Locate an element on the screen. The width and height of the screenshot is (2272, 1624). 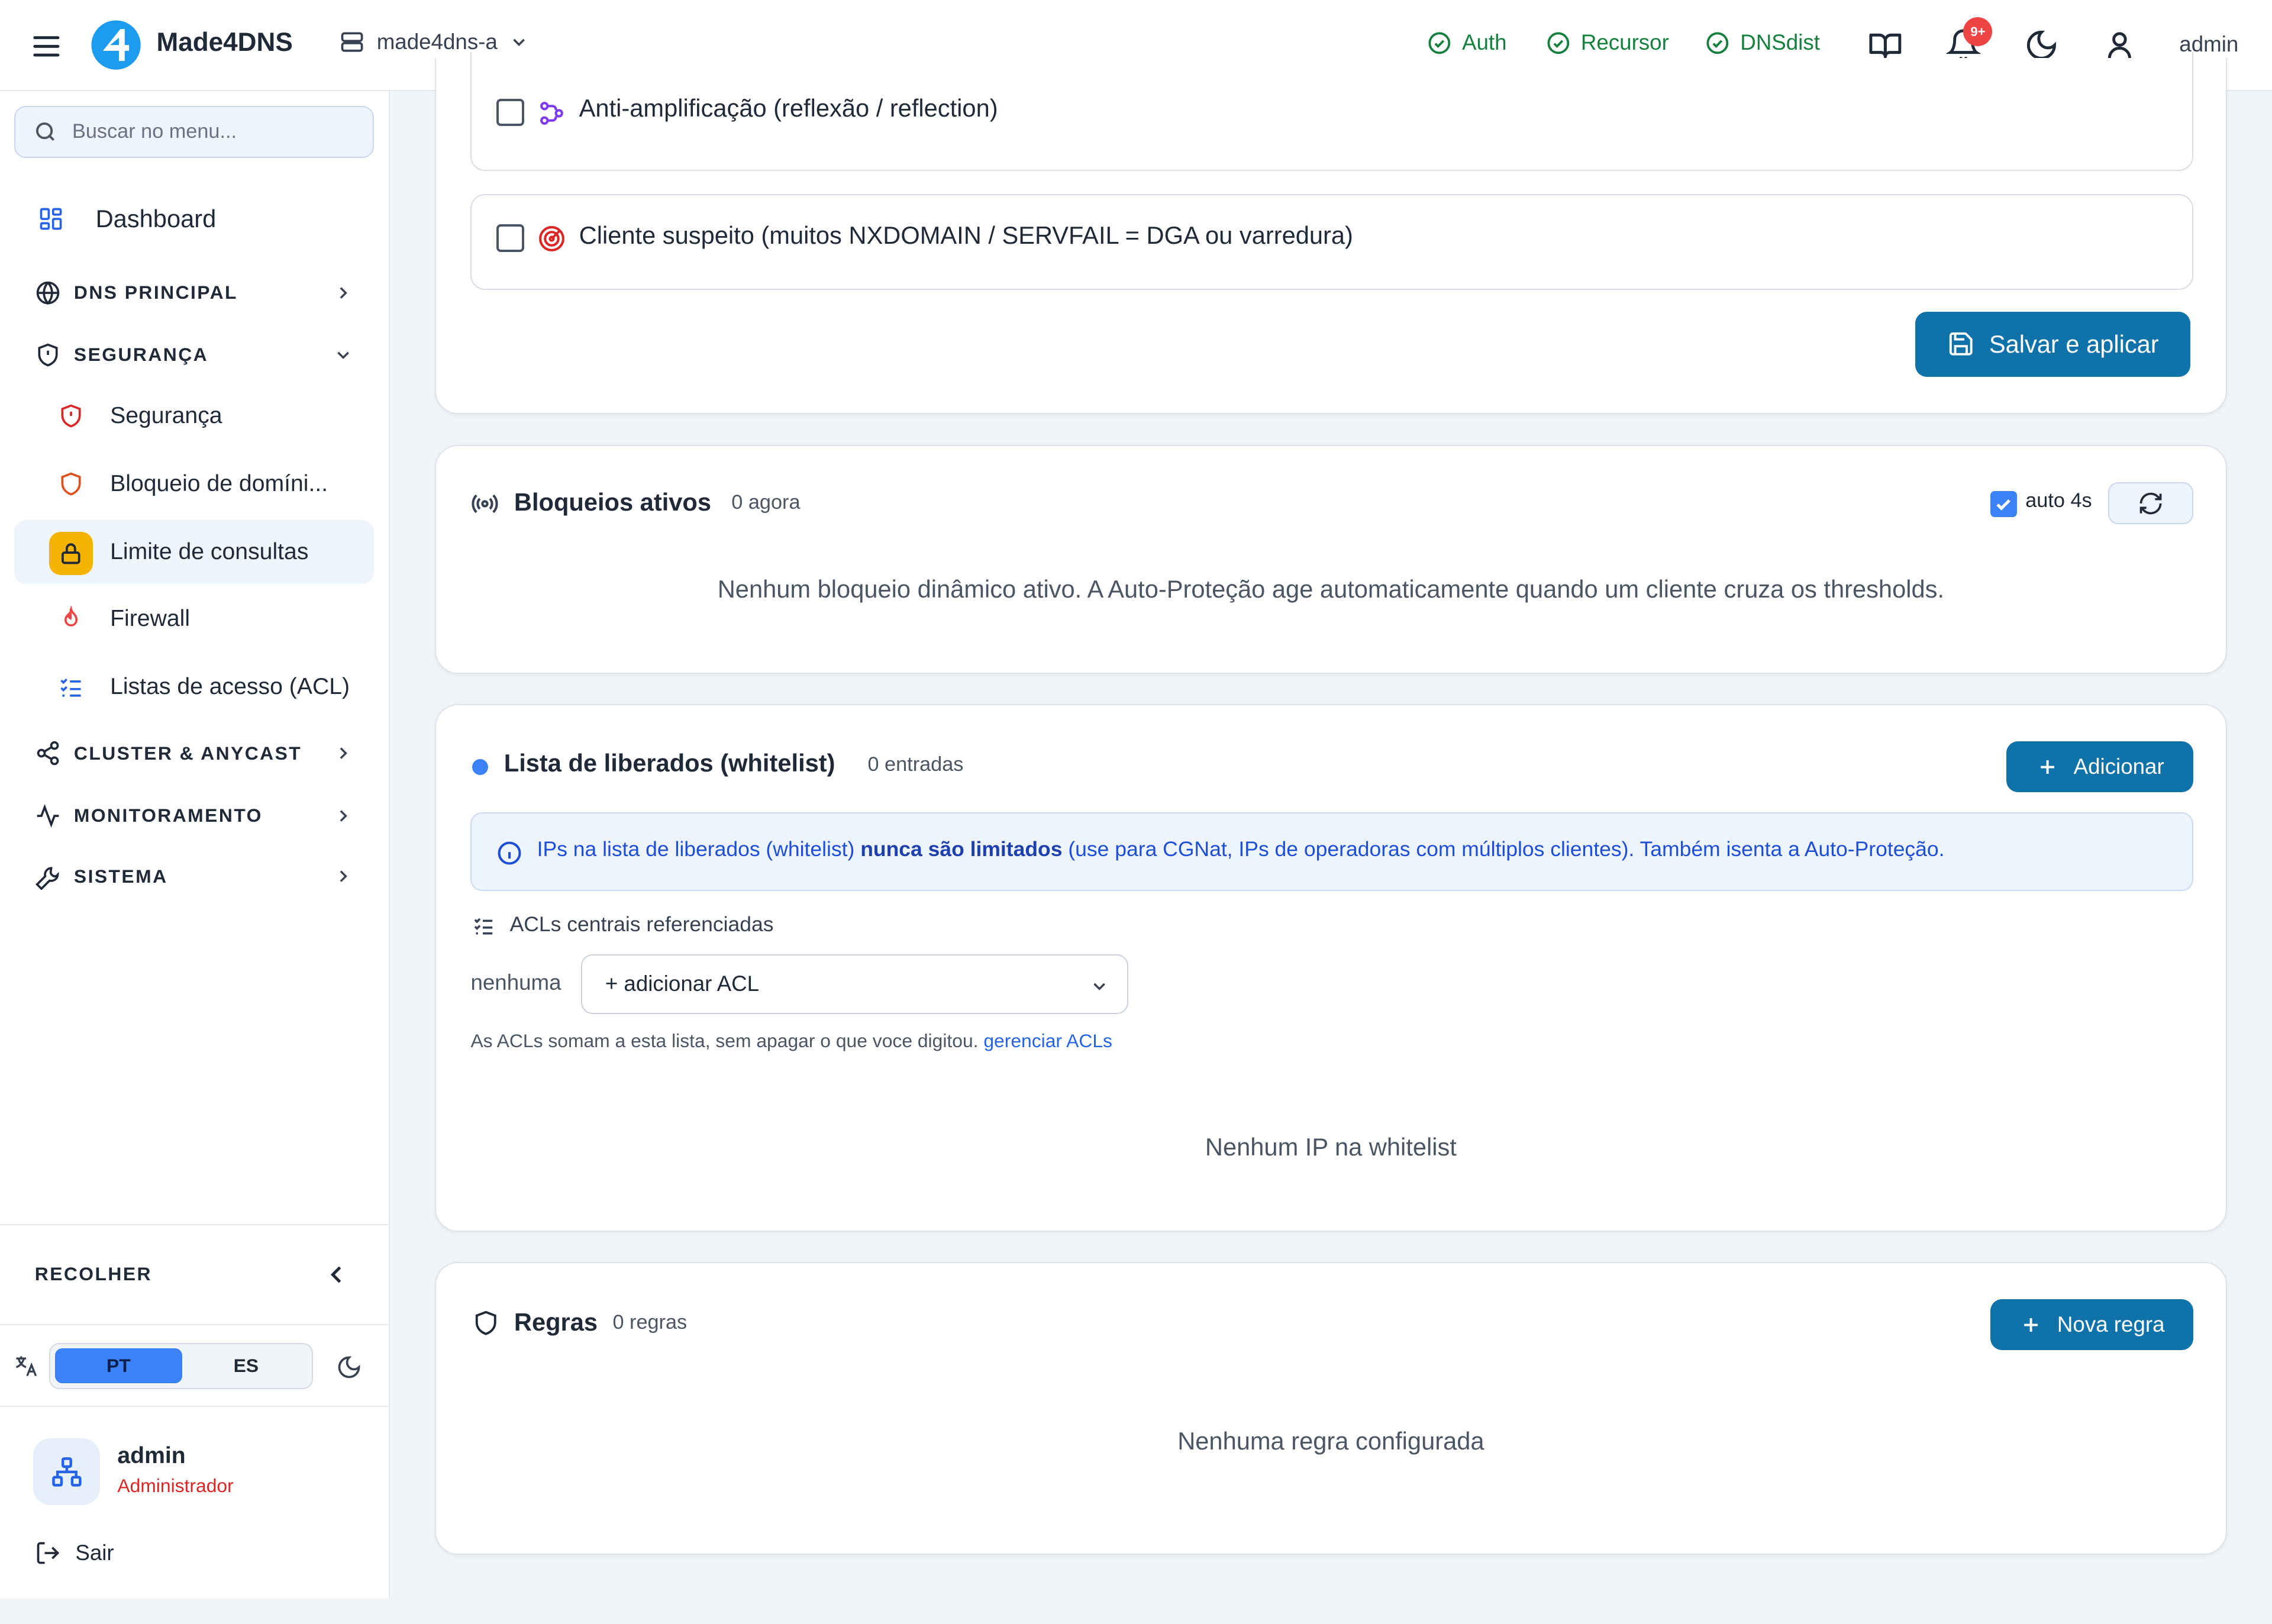
search-icon is located at coordinates (45, 131).